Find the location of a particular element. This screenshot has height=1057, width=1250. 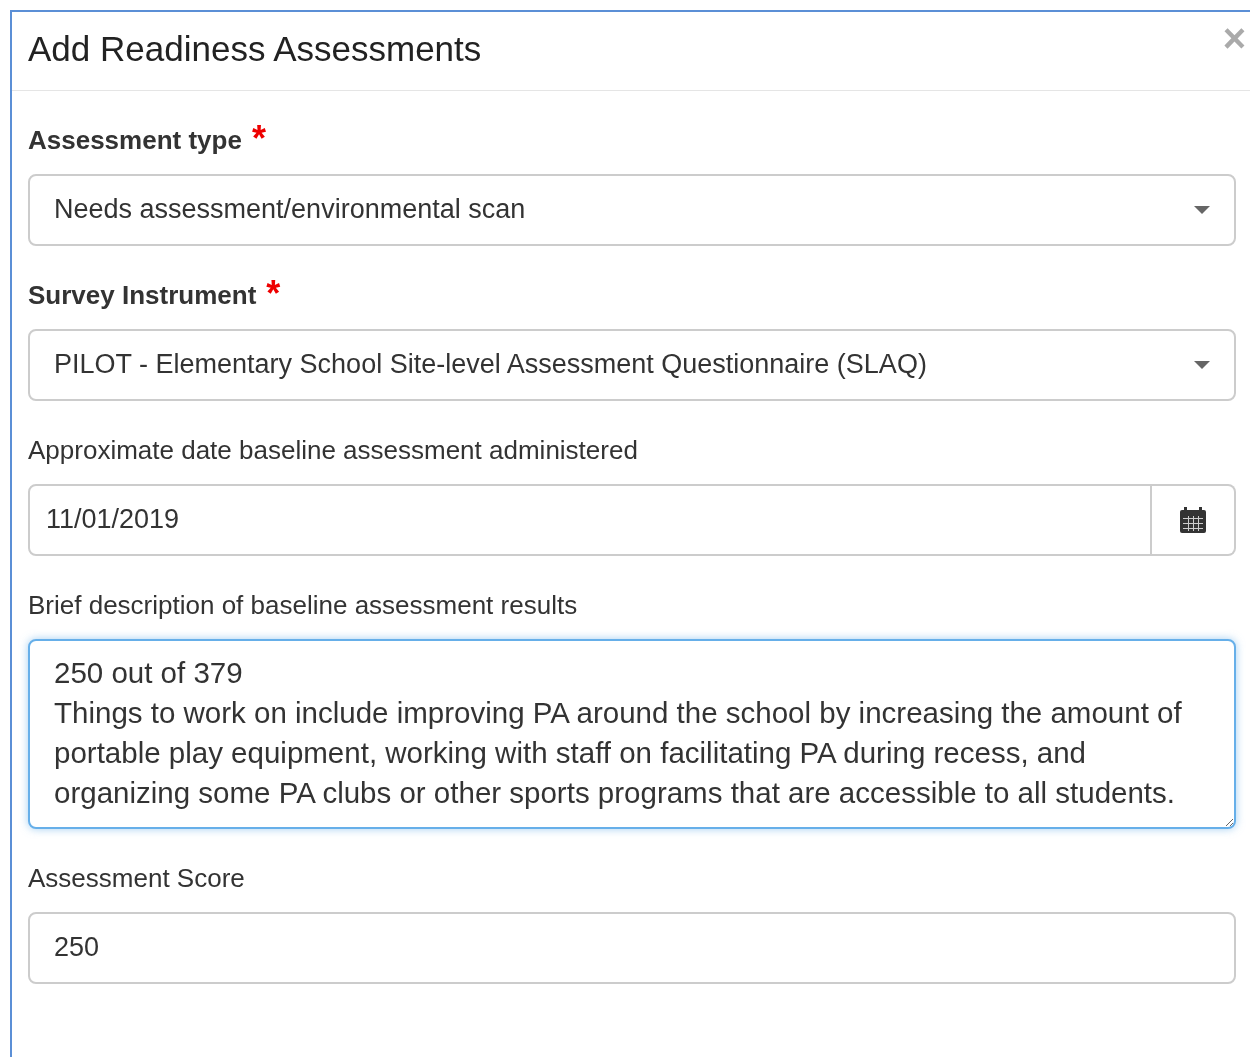

modal-title: Add Readiness Assessments is located at coordinates (255, 49).